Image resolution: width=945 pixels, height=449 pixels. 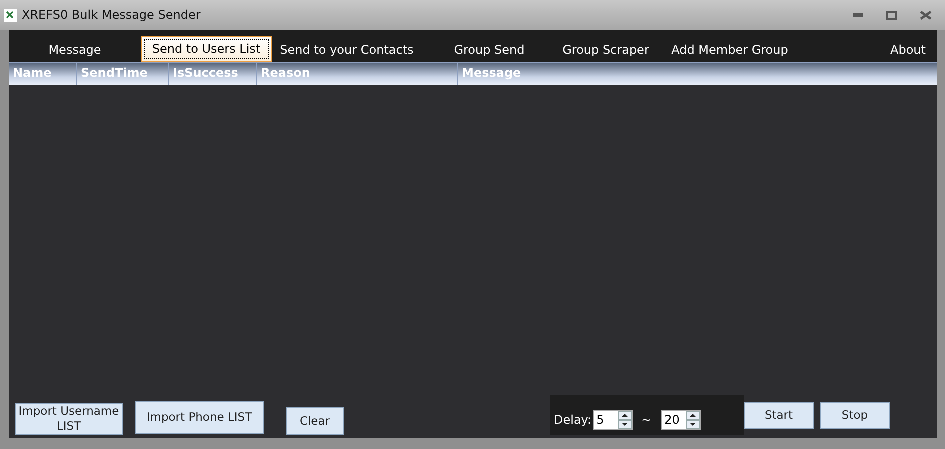 What do you see at coordinates (199, 417) in the screenshot?
I see `import-button: Import Phone LIST` at bounding box center [199, 417].